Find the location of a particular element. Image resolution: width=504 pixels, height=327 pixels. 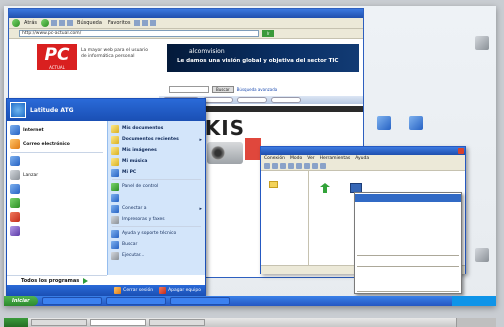

host-taskbar-button-active is located at coordinates (118, 322).